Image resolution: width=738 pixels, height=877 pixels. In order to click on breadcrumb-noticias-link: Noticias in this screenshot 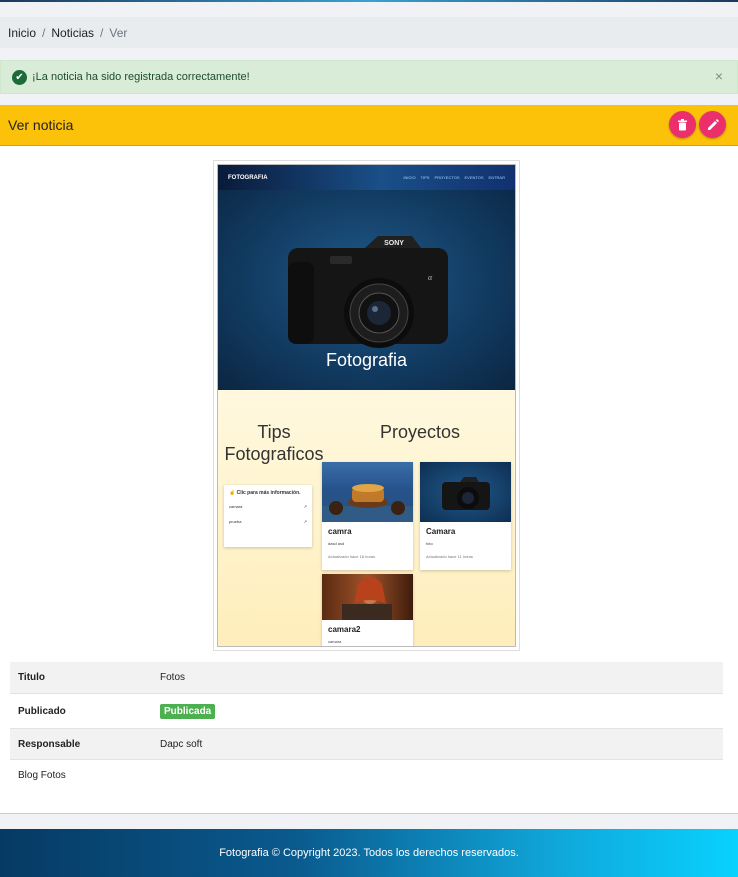, I will do `click(72, 33)`.